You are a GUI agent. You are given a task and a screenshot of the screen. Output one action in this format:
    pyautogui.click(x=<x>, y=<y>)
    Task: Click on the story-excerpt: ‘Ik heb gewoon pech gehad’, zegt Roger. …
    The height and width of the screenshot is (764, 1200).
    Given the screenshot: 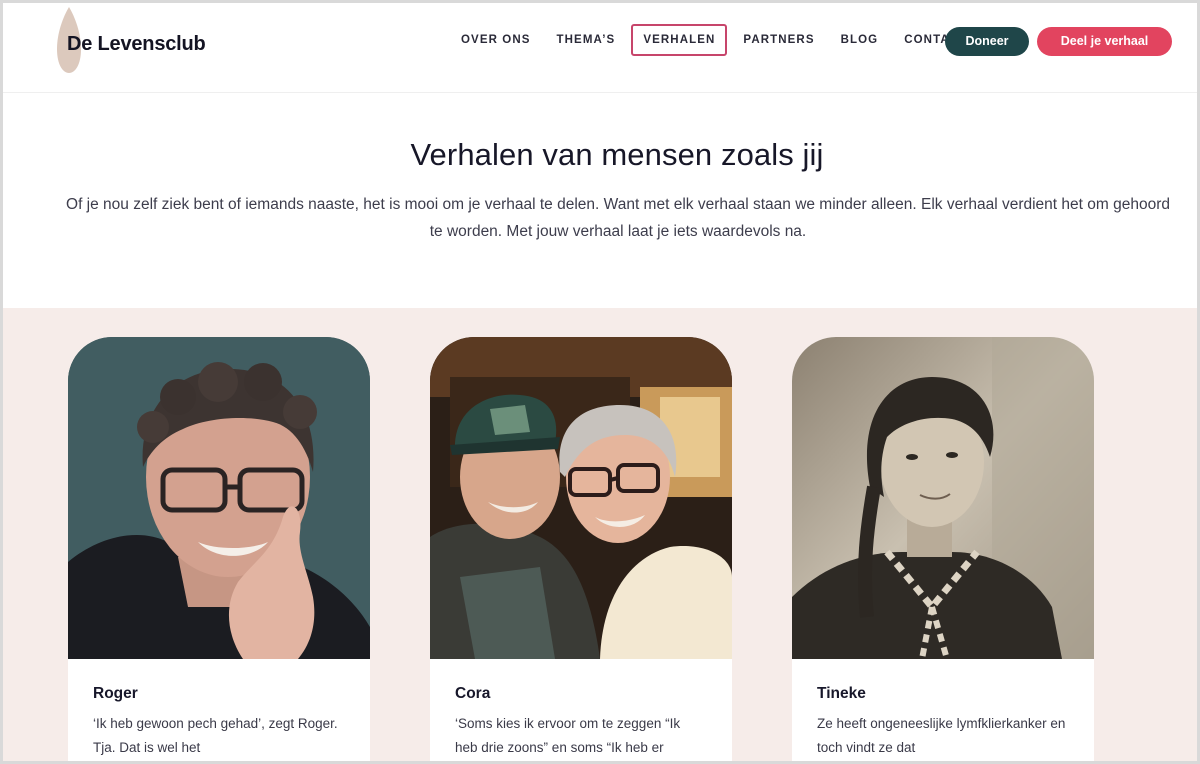 What is the action you would take?
    pyautogui.click(x=215, y=735)
    